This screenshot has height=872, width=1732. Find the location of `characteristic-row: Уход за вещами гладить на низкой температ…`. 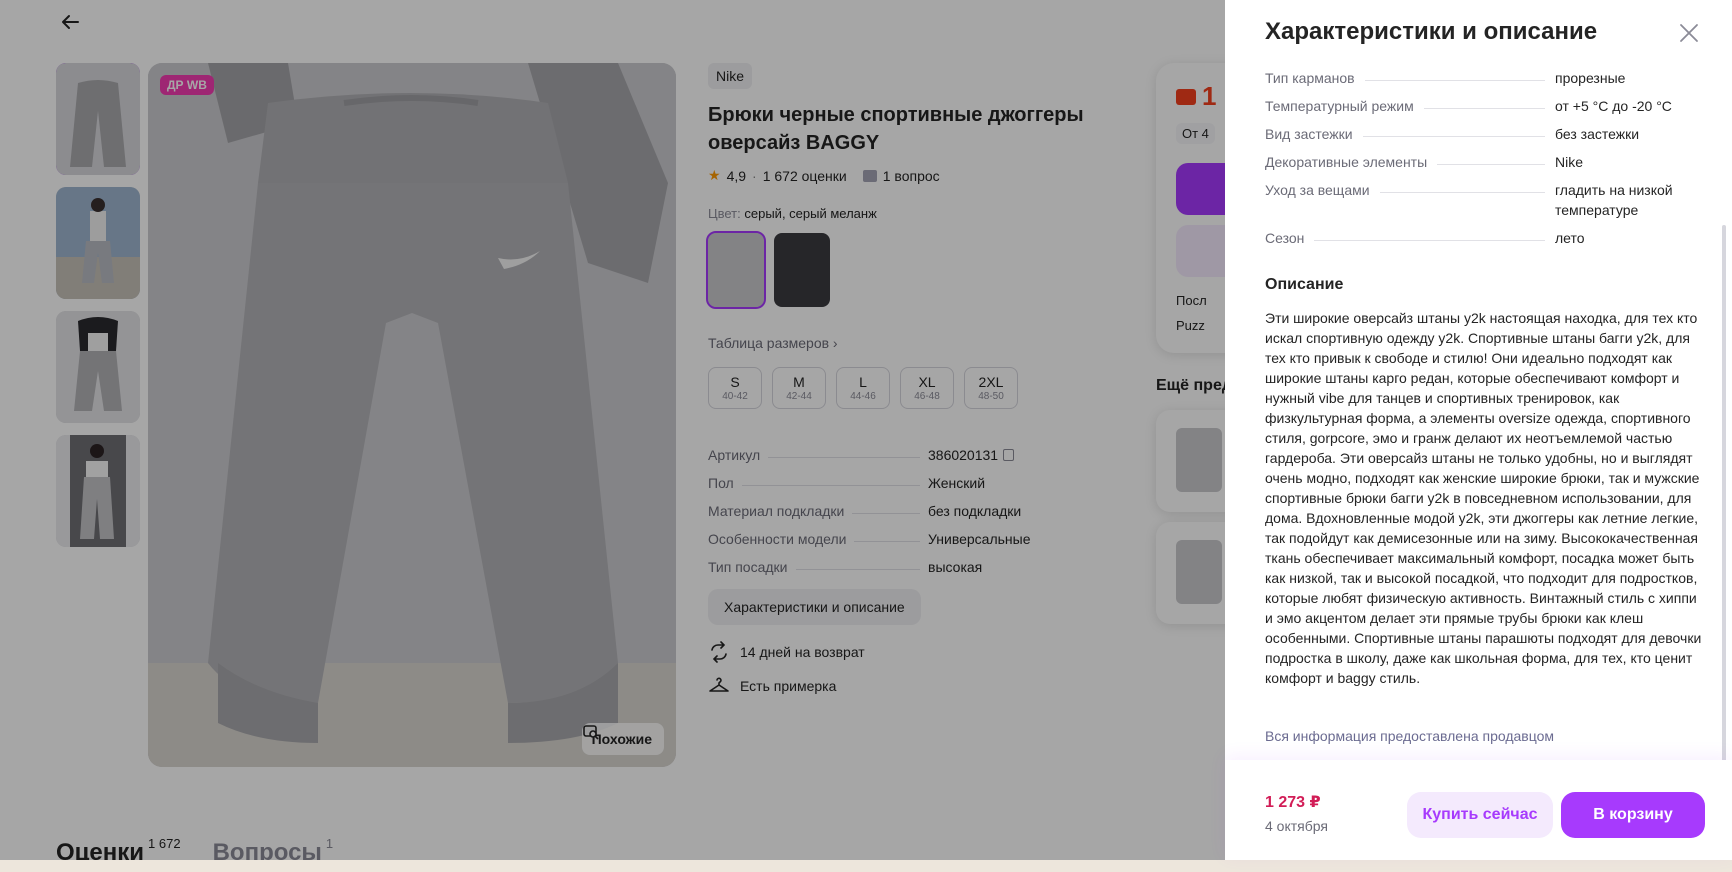

characteristic-row: Уход за вещами гладить на низкой температ… is located at coordinates (1469, 200).